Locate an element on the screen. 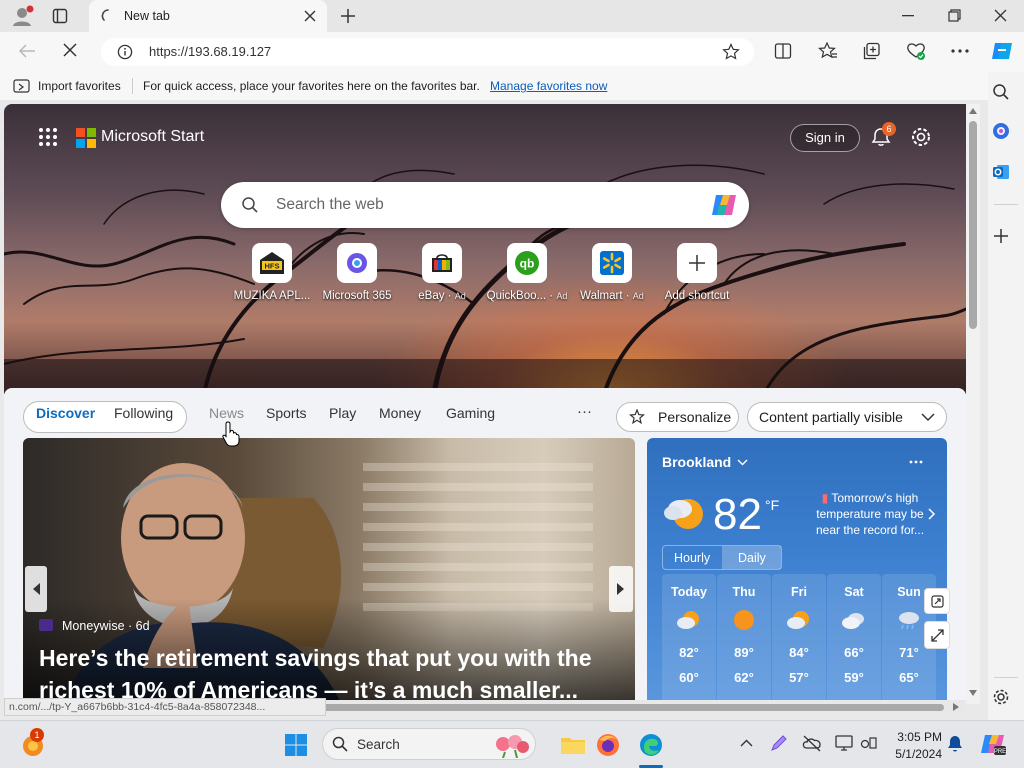 This screenshot has height=768, width=1024. copilot-icon is located at coordinates (1002, 51).